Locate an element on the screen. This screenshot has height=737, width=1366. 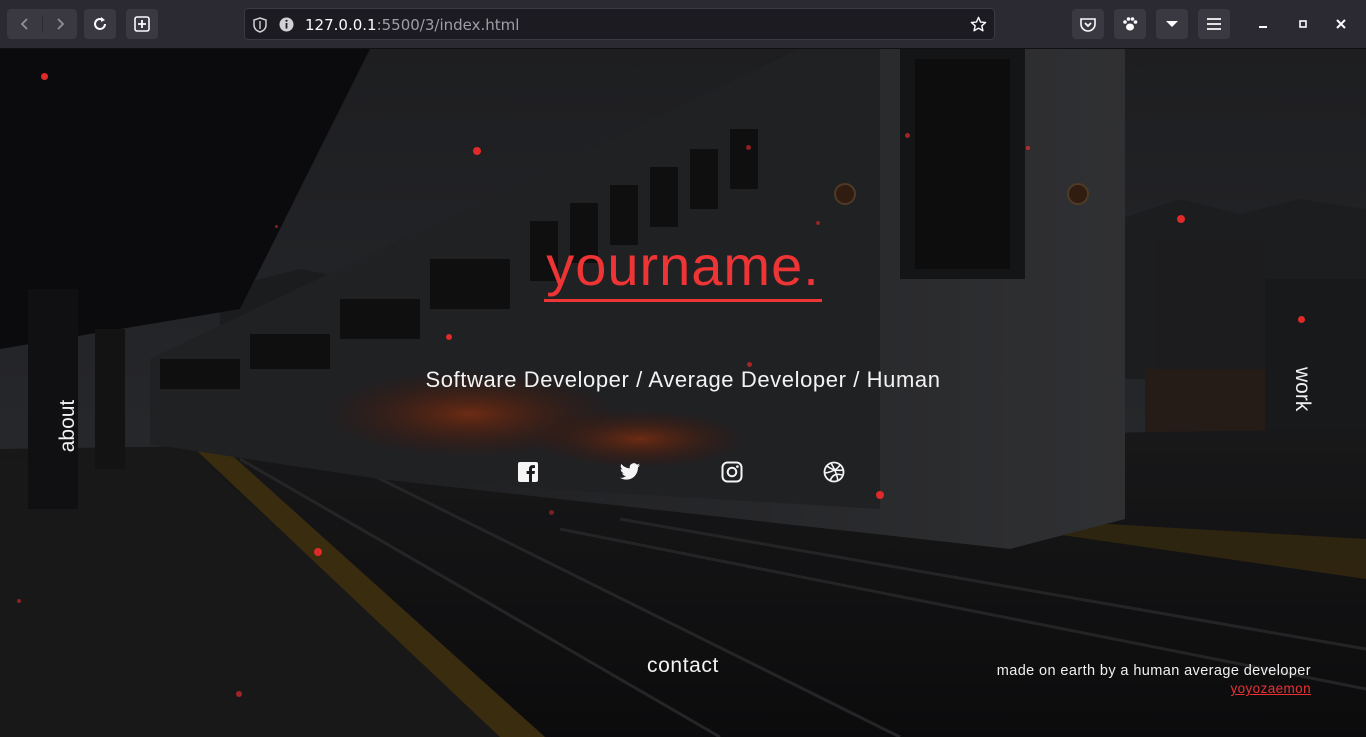
work-nav-link: work is located at coordinates (1300, 397).